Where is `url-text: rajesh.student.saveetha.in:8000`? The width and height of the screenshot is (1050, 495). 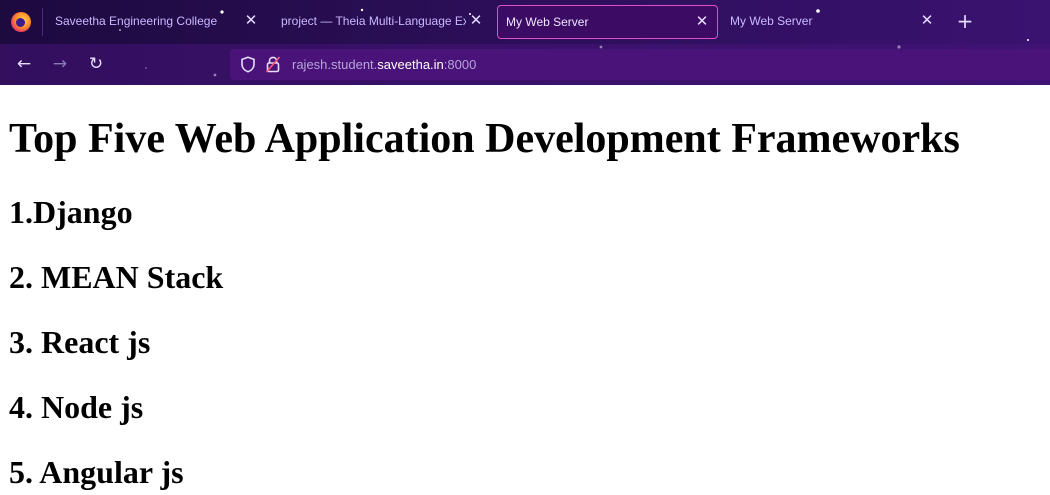
url-text: rajesh.student.saveetha.in:8000 is located at coordinates (384, 64).